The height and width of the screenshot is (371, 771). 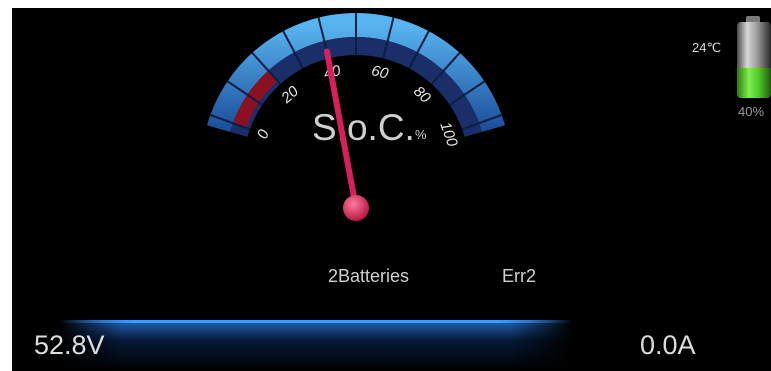 What do you see at coordinates (380, 72) in the screenshot?
I see `gauge-tick-label: 60` at bounding box center [380, 72].